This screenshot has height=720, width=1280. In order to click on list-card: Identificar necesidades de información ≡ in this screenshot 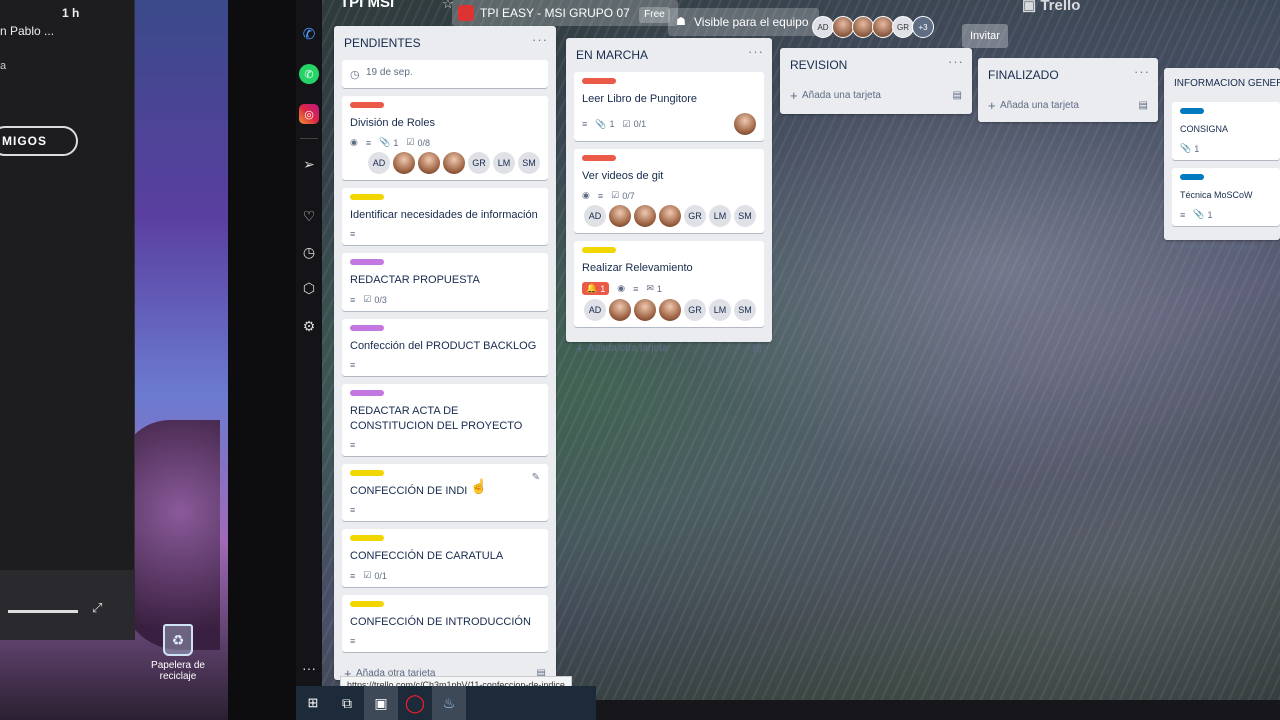, I will do `click(445, 216)`.